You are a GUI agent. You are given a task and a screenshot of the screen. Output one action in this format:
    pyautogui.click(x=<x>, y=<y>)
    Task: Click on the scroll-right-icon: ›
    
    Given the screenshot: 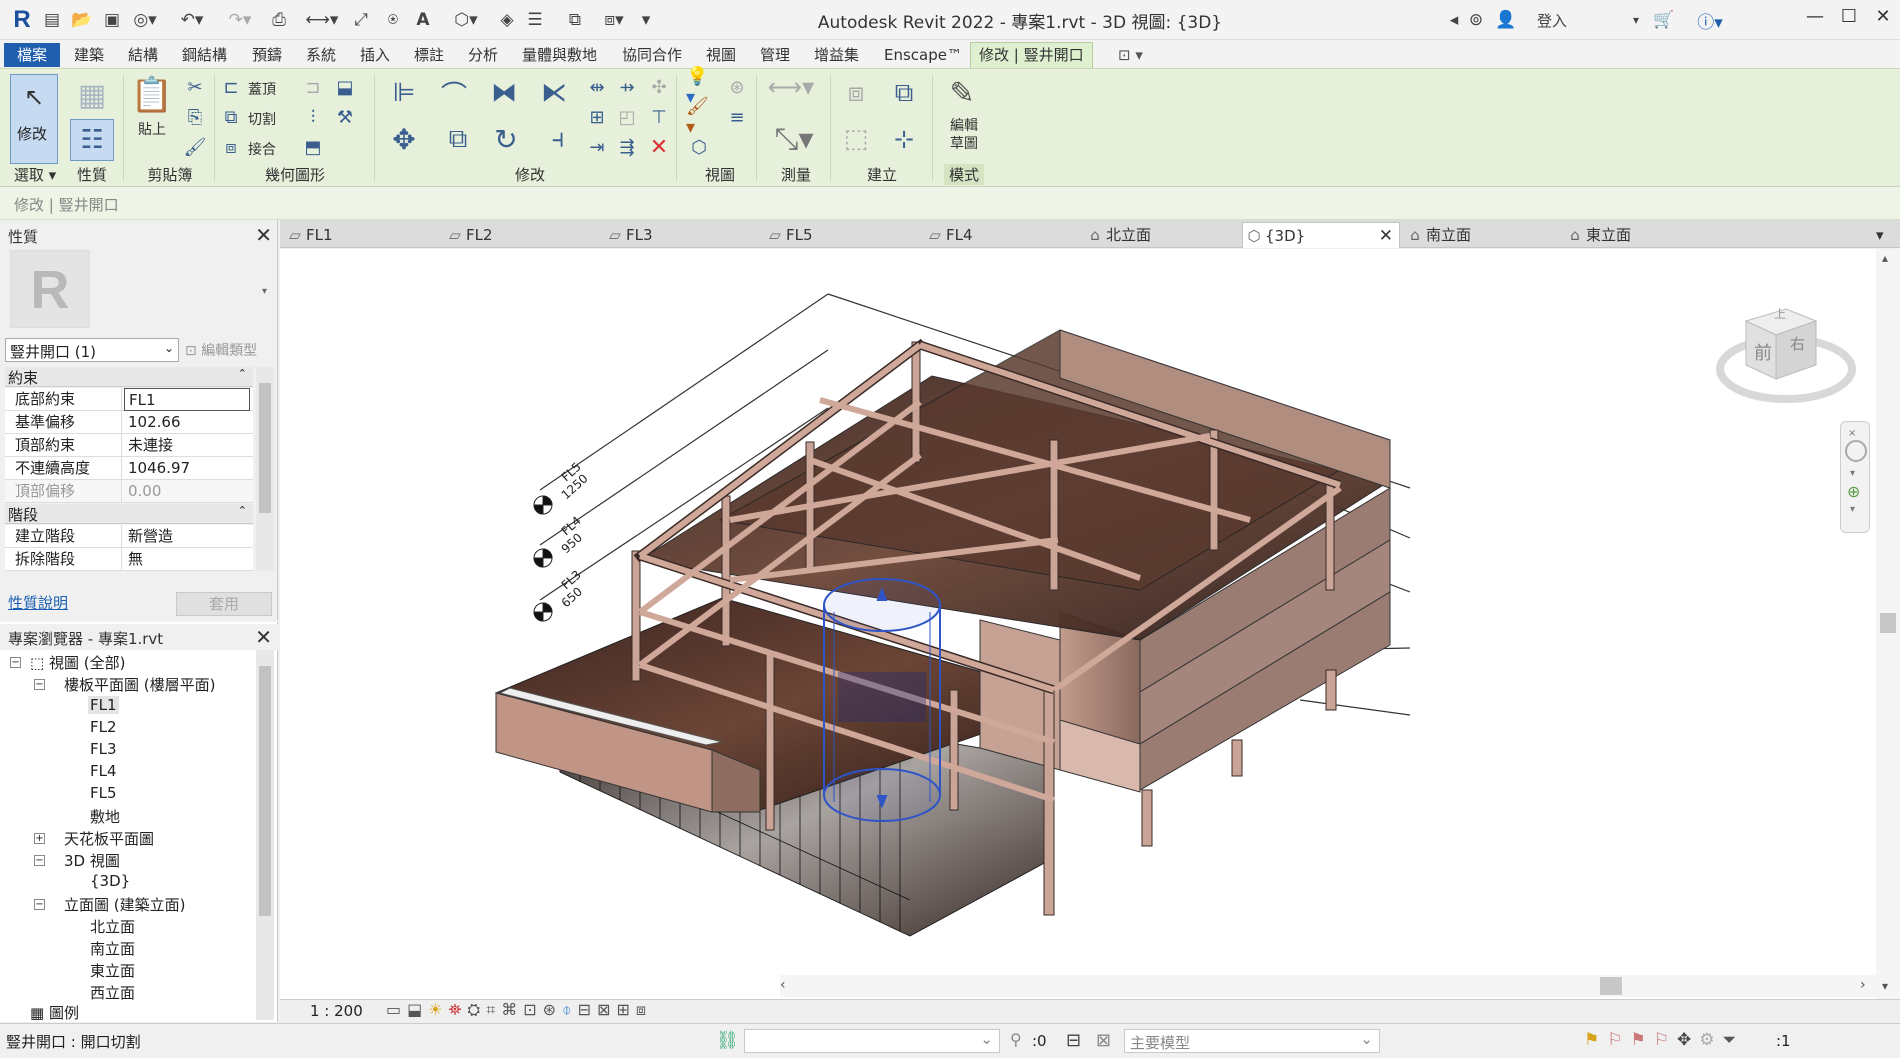 What is the action you would take?
    pyautogui.click(x=1863, y=985)
    